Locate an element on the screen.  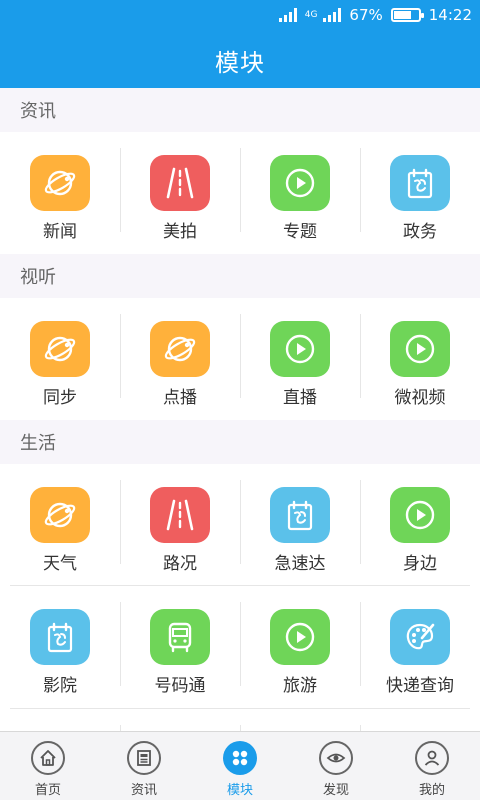
home-icon is located at coordinates (48, 758).